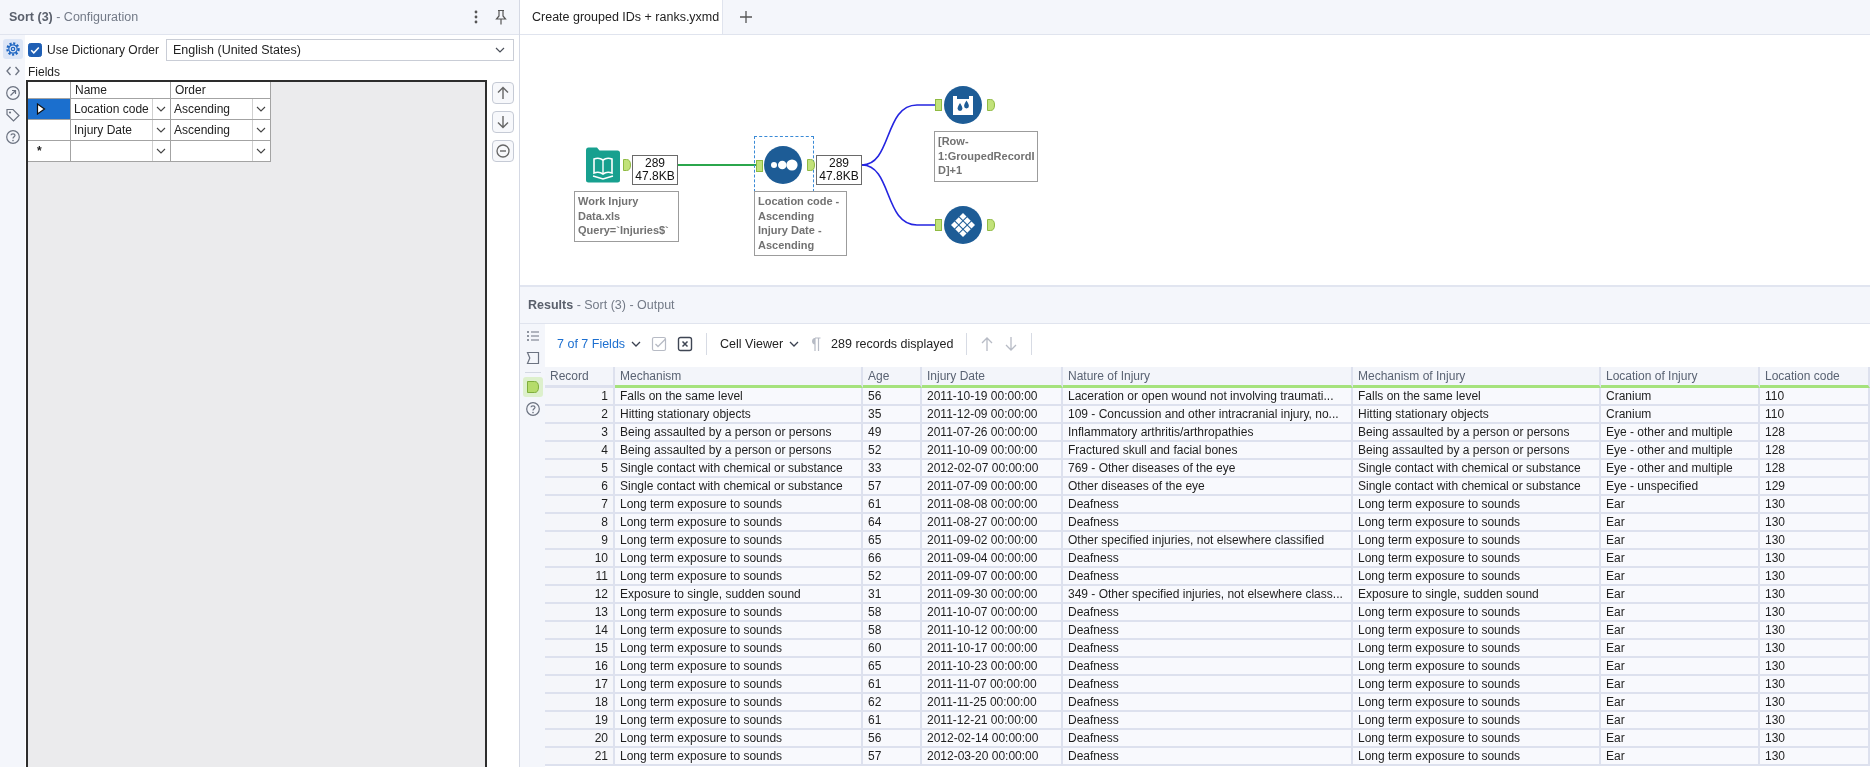  I want to click on column-header: Injury Date, so click(992, 377).